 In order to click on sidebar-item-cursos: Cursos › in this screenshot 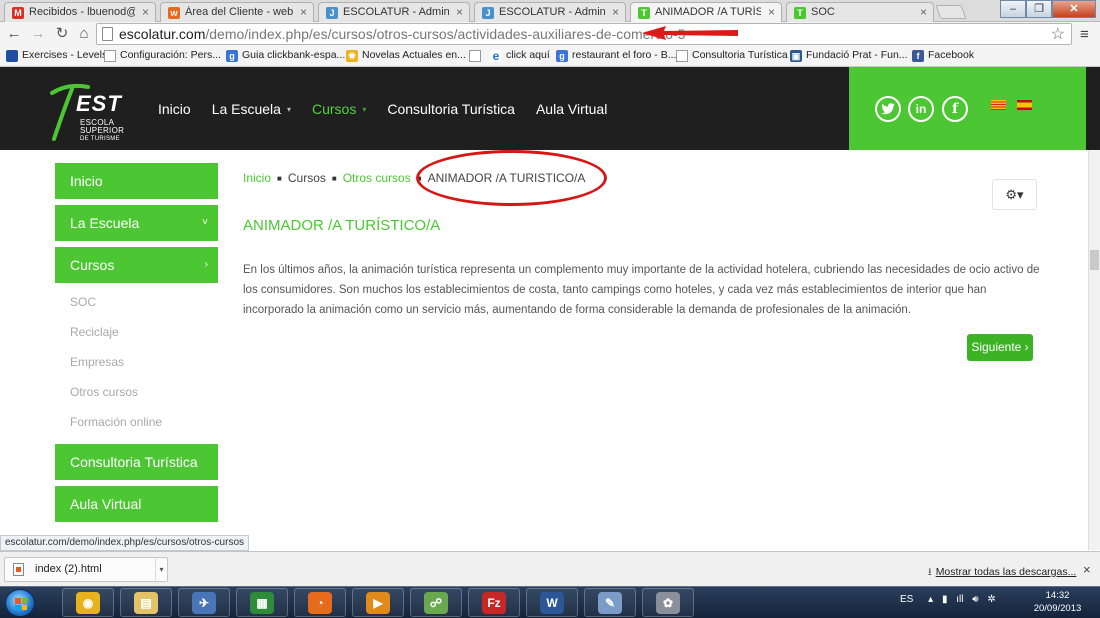, I will do `click(136, 265)`.